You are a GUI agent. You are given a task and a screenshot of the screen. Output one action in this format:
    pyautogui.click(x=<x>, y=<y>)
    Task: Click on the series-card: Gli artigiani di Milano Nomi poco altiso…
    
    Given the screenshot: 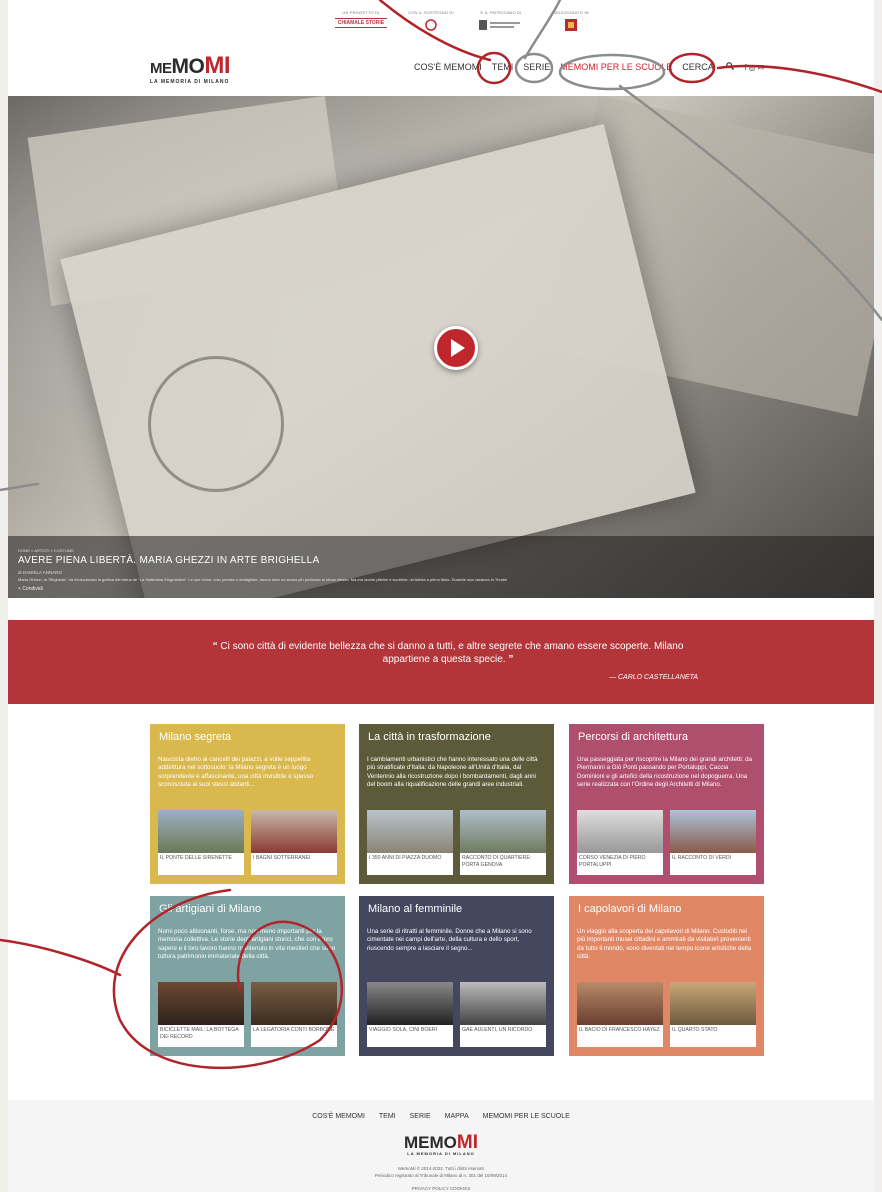 What is the action you would take?
    pyautogui.click(x=247, y=976)
    